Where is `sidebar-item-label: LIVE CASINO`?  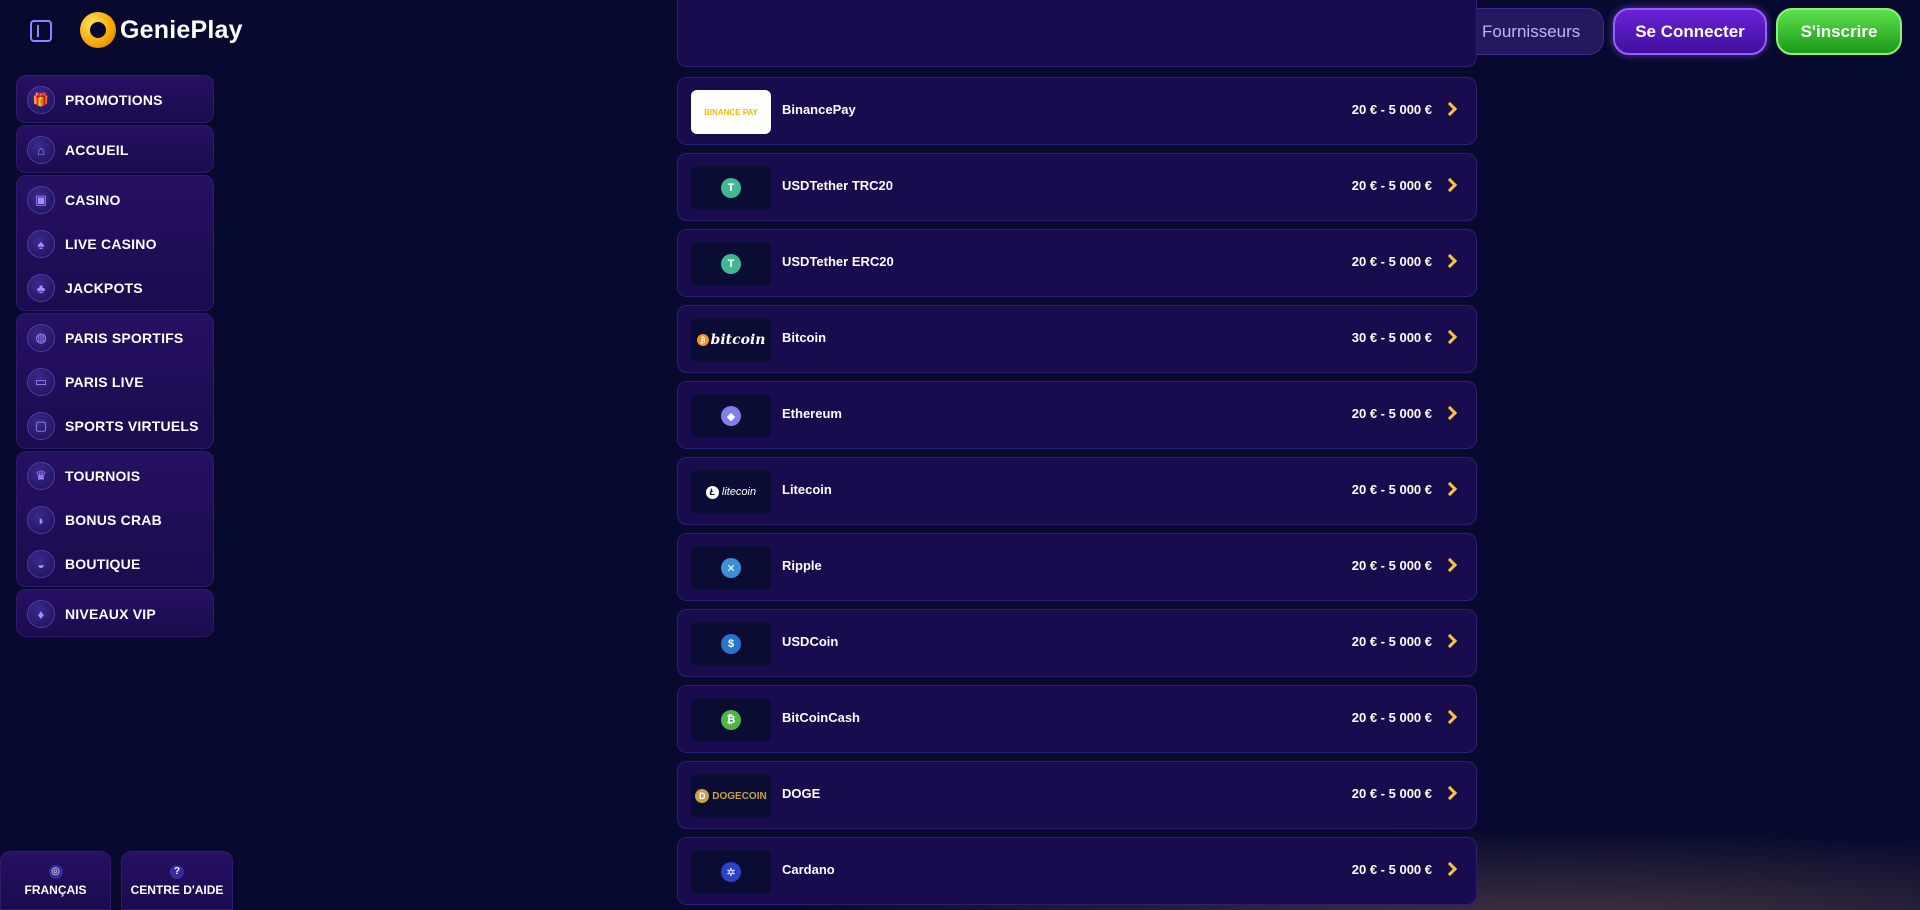
sidebar-item-label: LIVE CASINO is located at coordinates (111, 244).